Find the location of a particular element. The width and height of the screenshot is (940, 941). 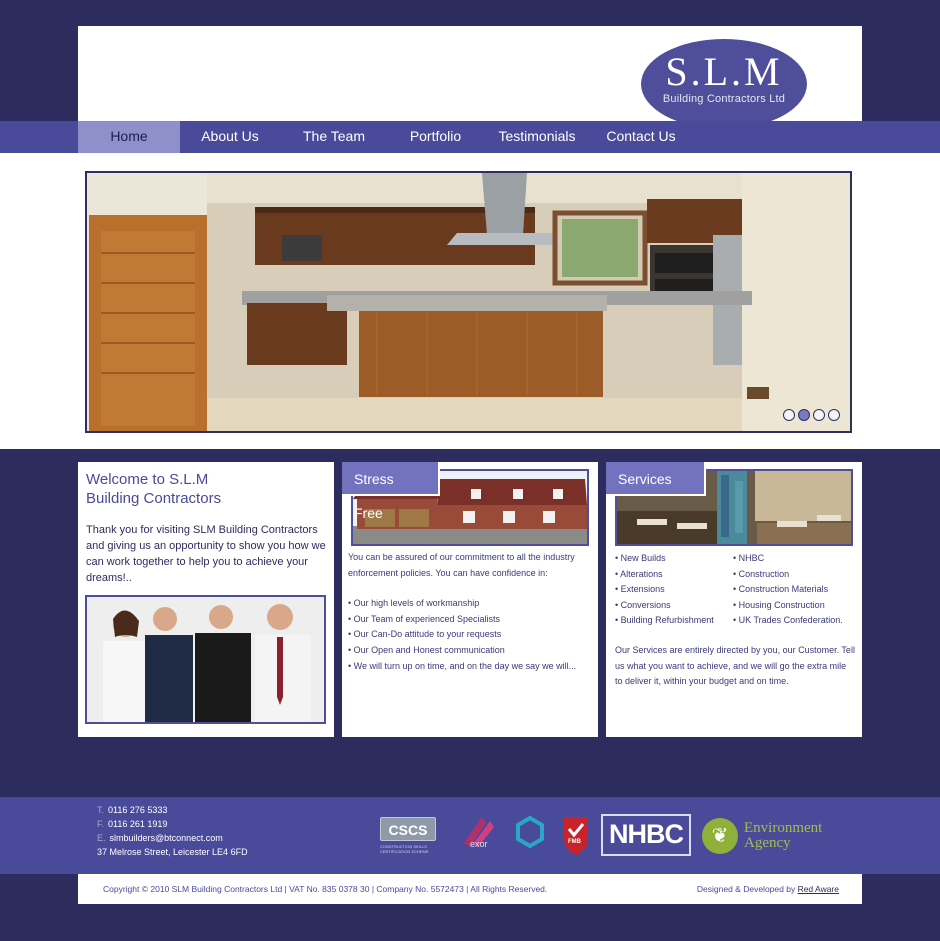

slide-dots is located at coordinates (811, 415).